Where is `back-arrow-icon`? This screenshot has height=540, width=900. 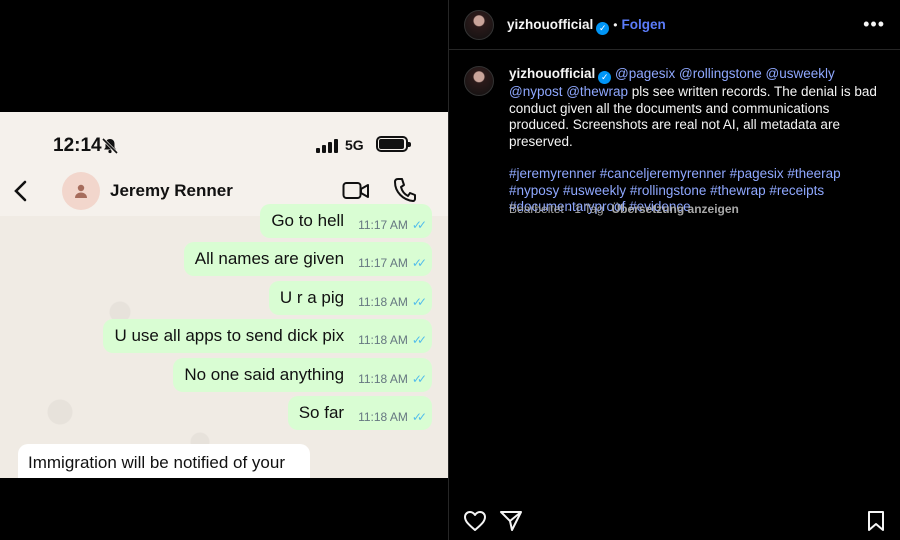 back-arrow-icon is located at coordinates (20, 193).